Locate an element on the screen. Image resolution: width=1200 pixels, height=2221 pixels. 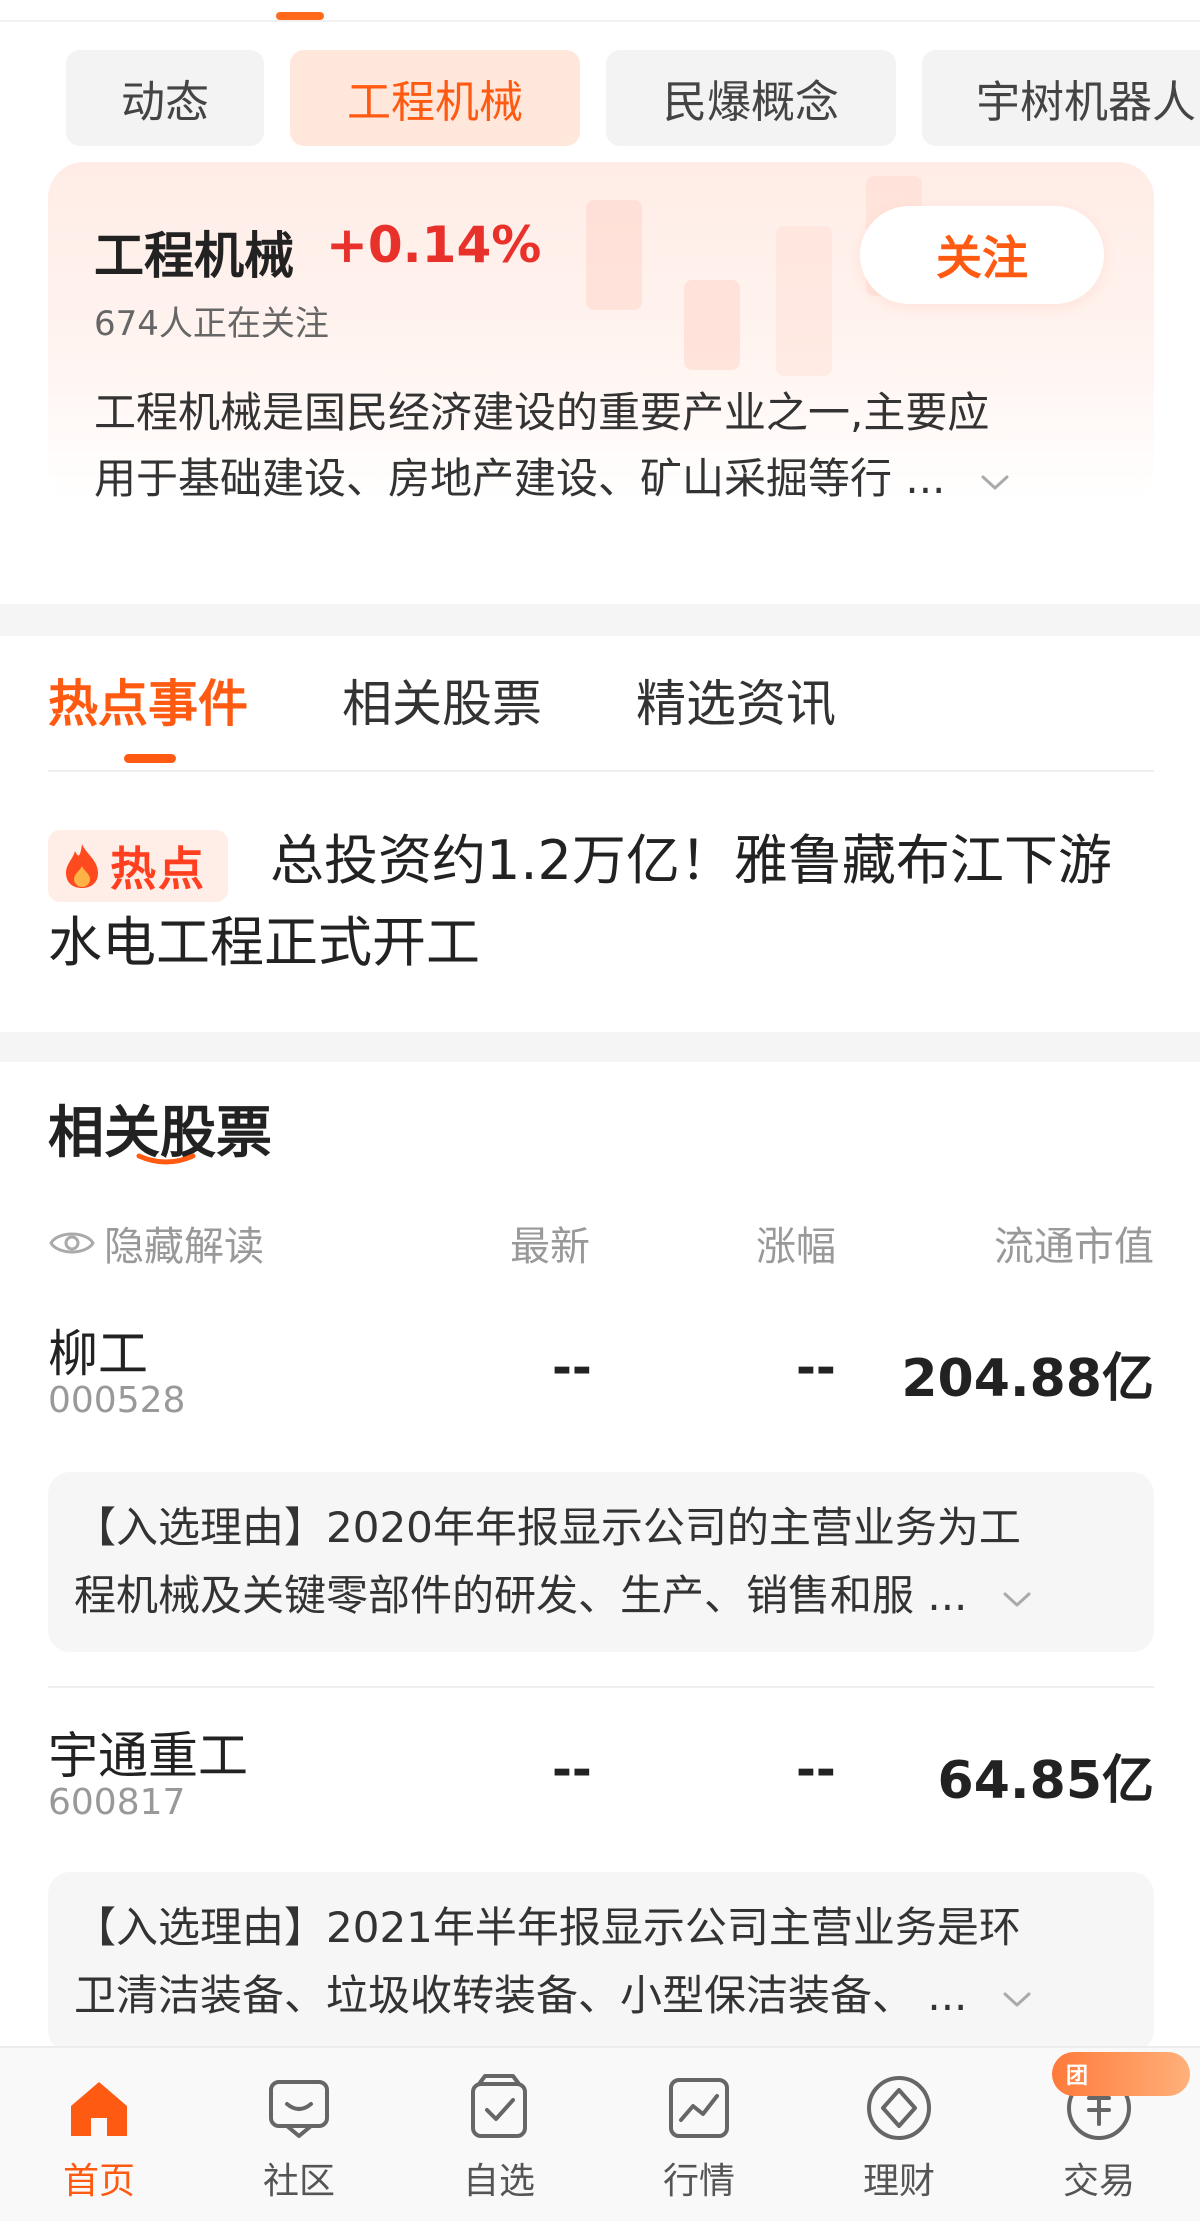
stock-name: 宇通重工 is located at coordinates (148, 1756).